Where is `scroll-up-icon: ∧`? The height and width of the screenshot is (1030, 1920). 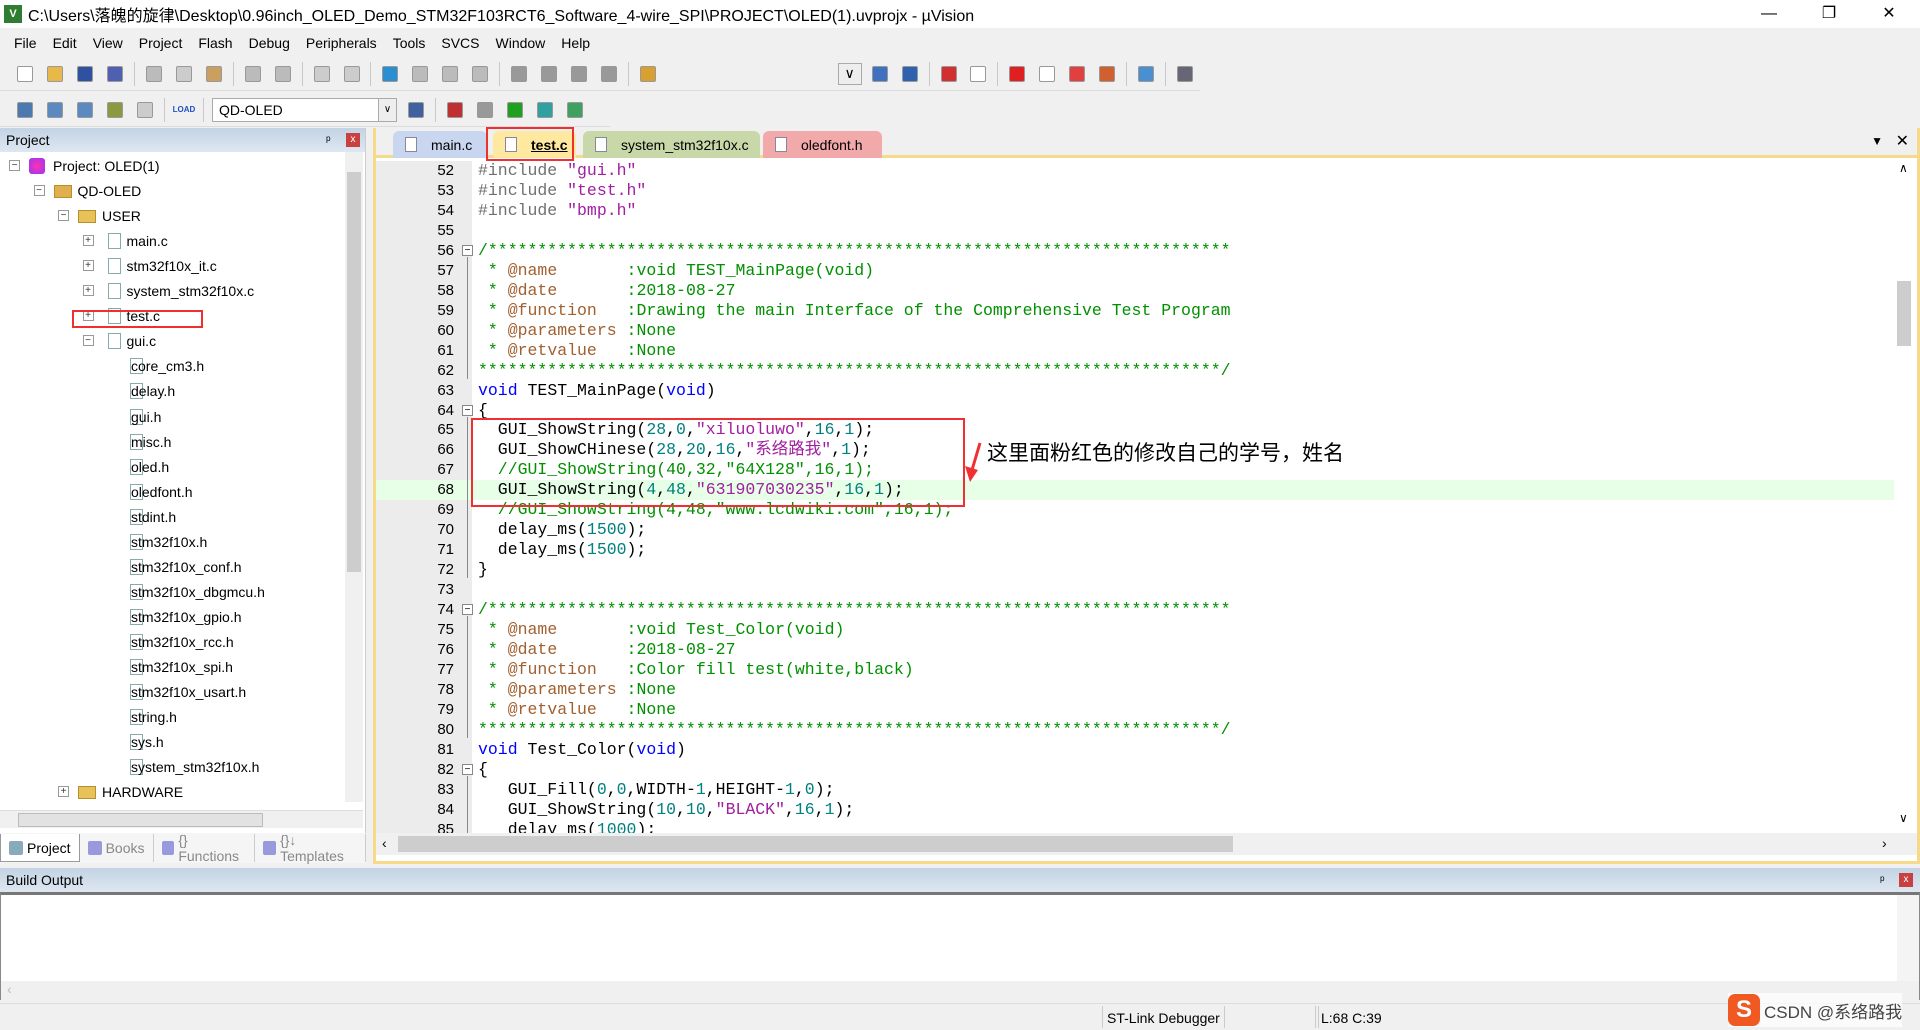
scroll-up-icon: ∧ is located at coordinates (1903, 168).